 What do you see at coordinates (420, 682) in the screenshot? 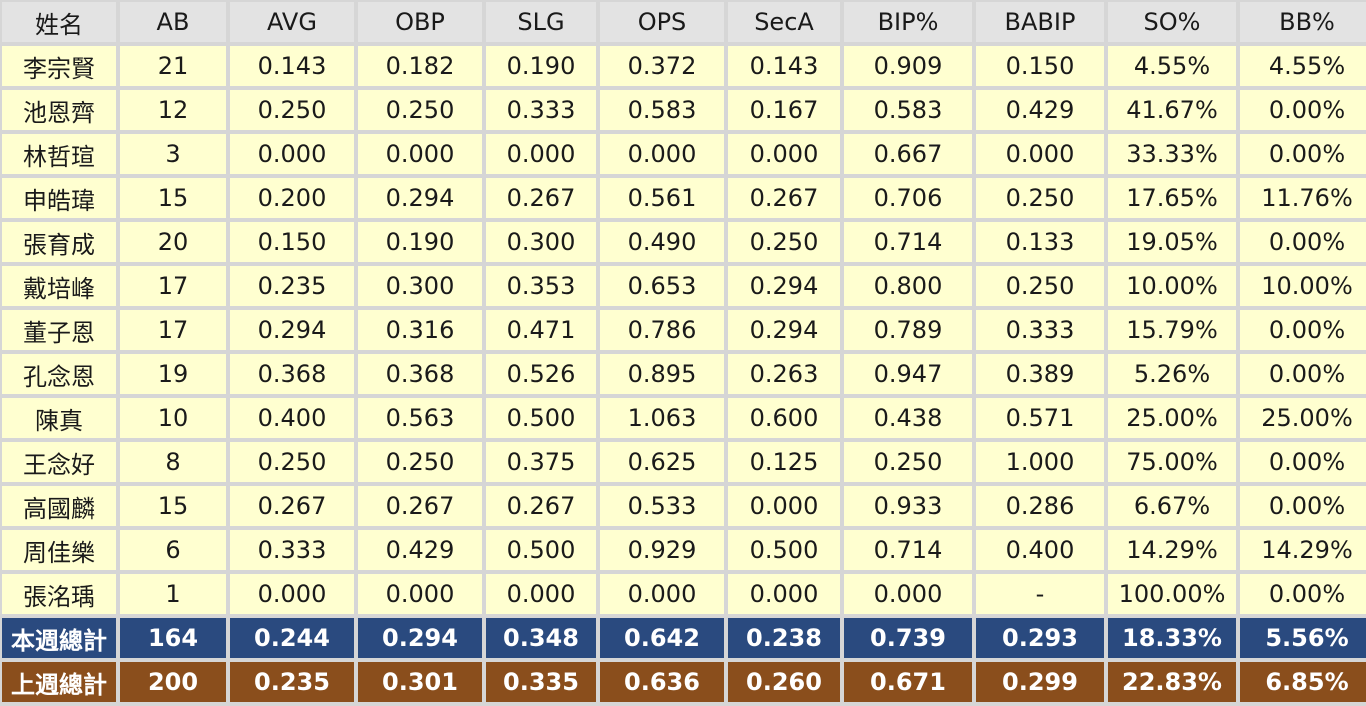
I see `total-cell: 0.301` at bounding box center [420, 682].